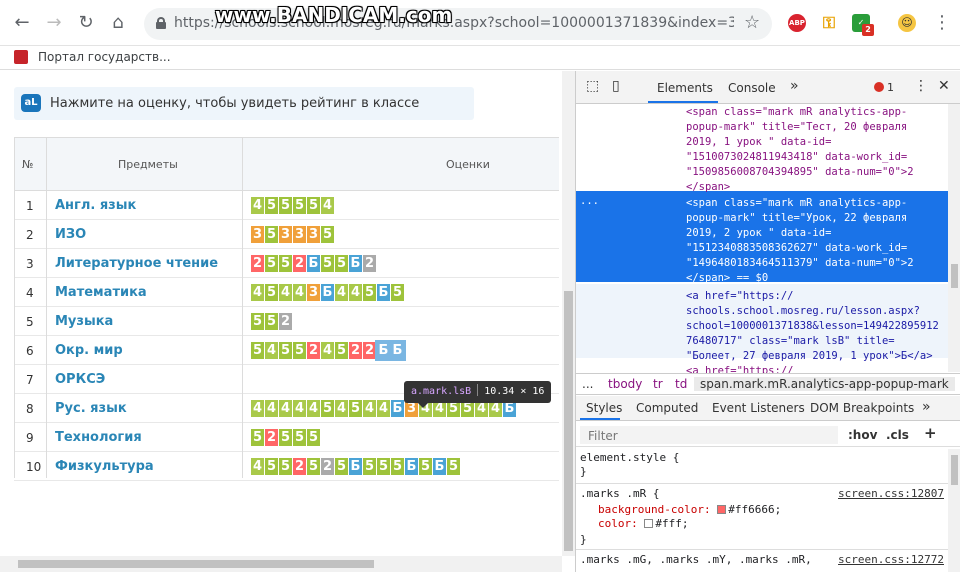 The image size is (960, 572). I want to click on back-icon: ←, so click(22, 23).